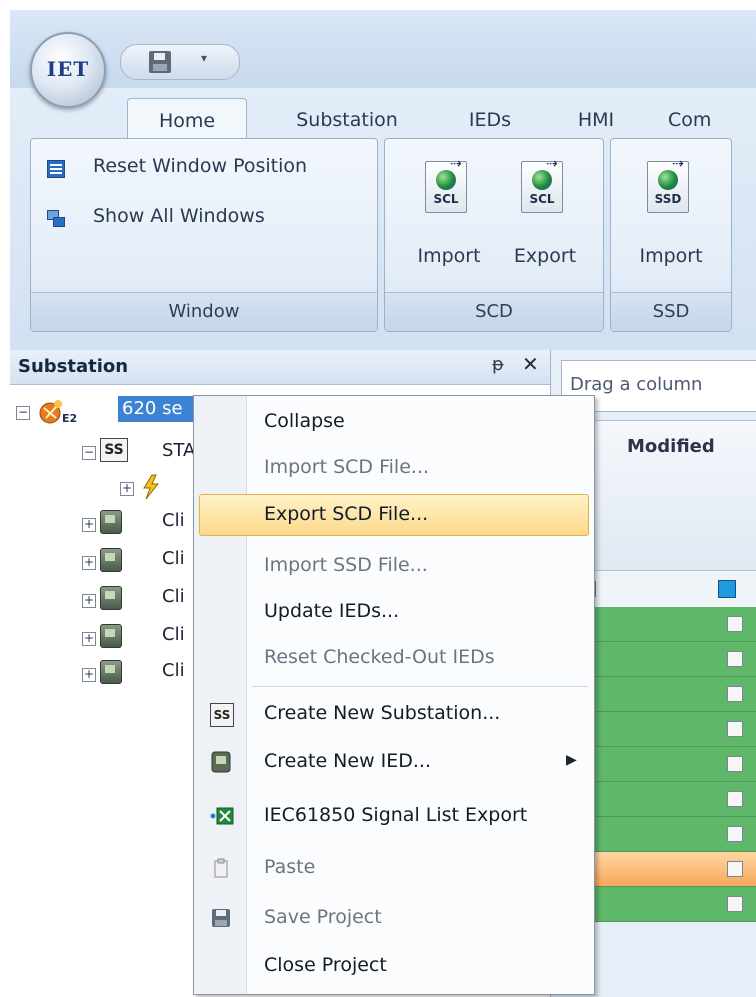 This screenshot has height=997, width=756. Describe the element at coordinates (204, 311) in the screenshot. I see `ribbon-group-label: Window` at that location.